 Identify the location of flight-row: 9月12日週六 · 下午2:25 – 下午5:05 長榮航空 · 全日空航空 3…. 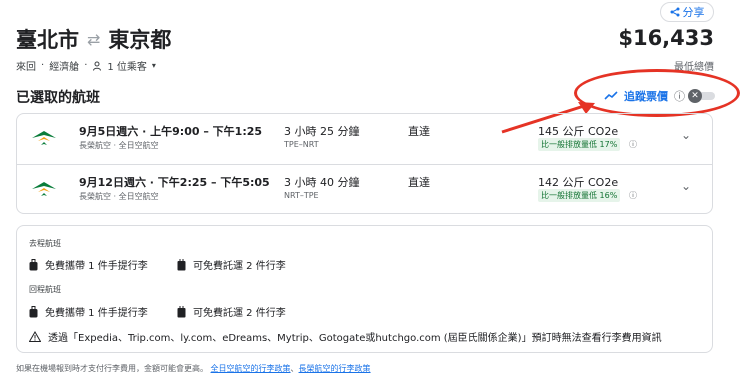
(364, 189).